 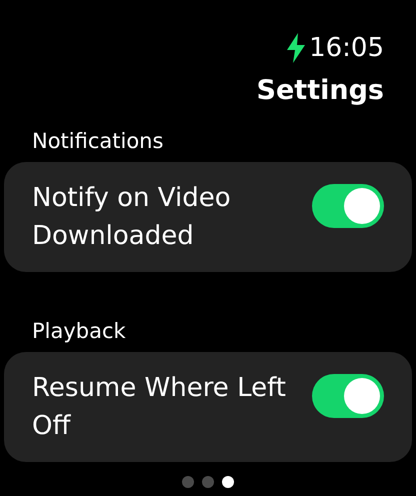 What do you see at coordinates (132, 217) in the screenshot?
I see `setting-label: Notify on Video Downloaded` at bounding box center [132, 217].